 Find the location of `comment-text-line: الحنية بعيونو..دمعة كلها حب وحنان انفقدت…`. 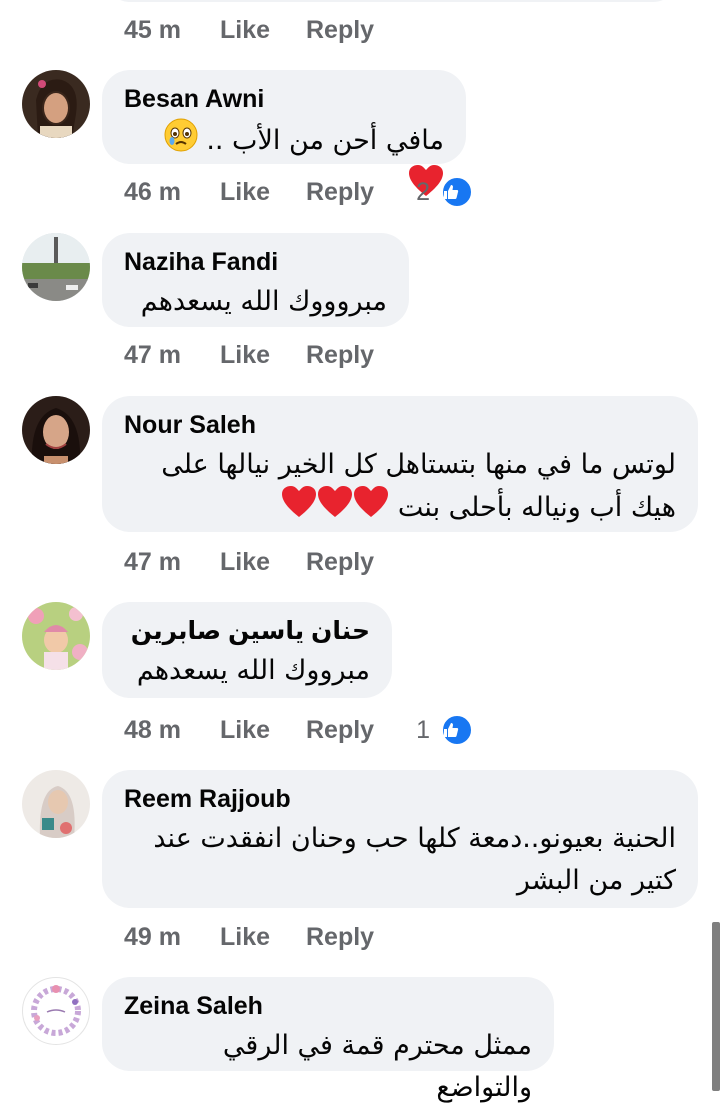

comment-text-line: الحنية بعيونو..دمعة كلها حب وحنان انفقدت… is located at coordinates (414, 838).